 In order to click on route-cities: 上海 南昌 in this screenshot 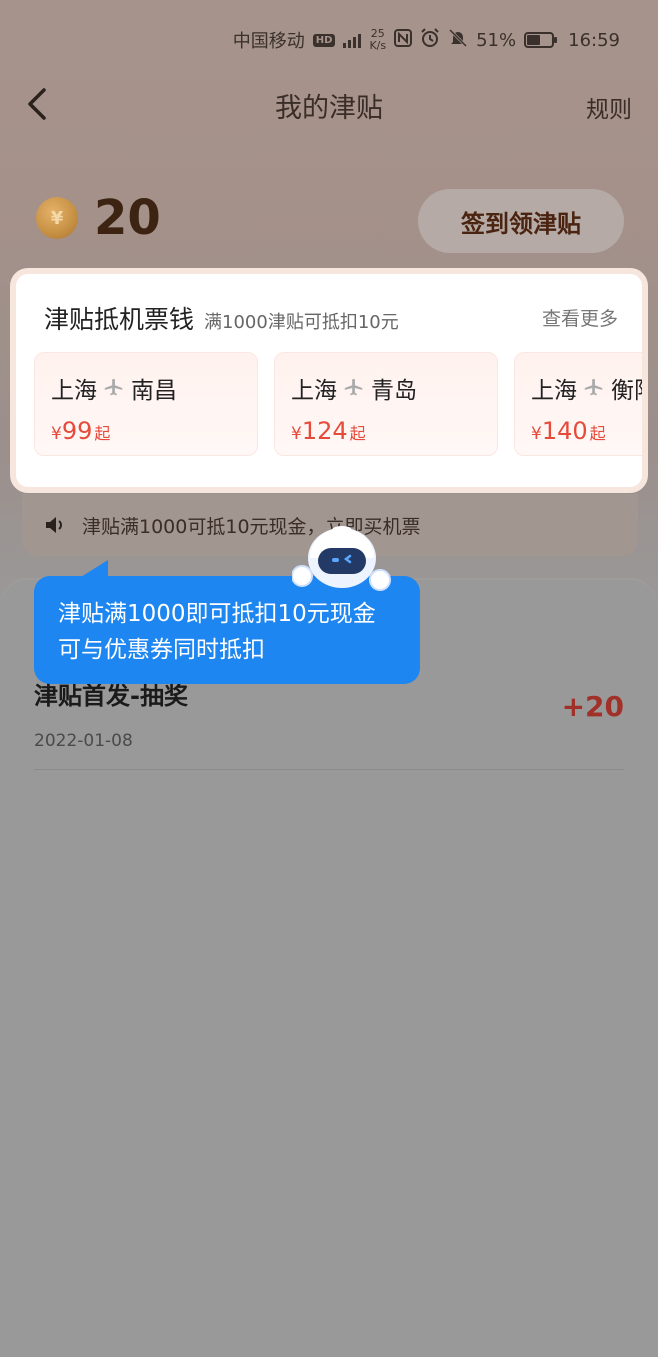, I will do `click(154, 388)`.